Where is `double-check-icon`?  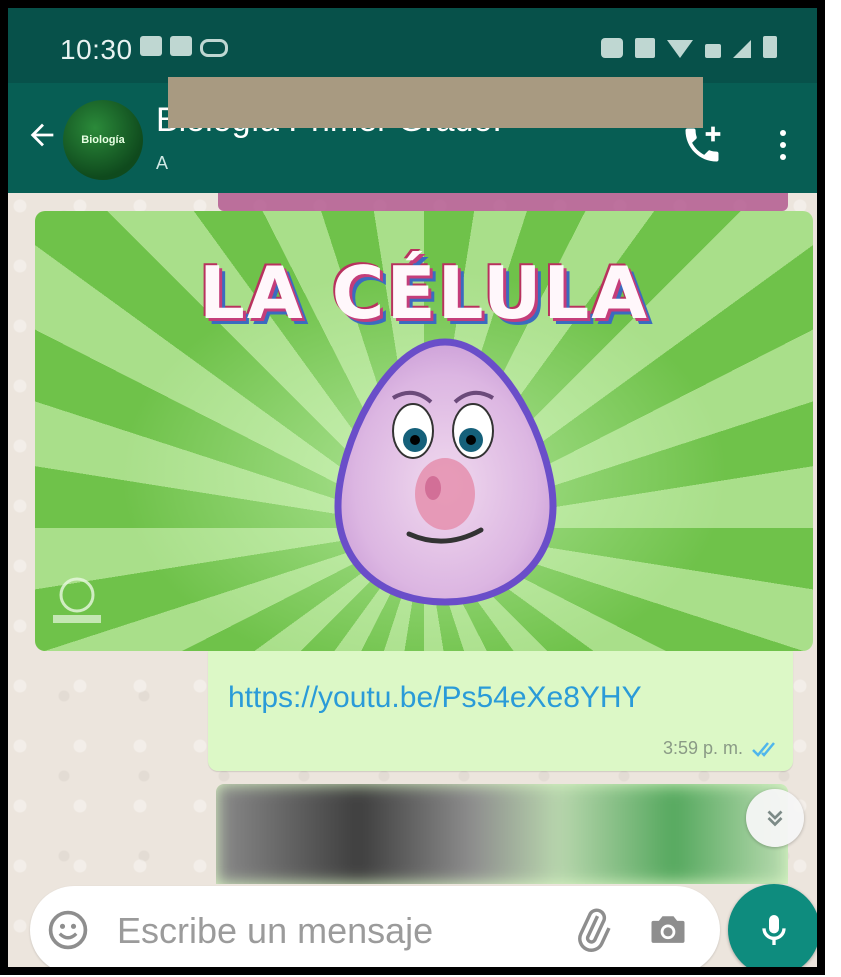 double-check-icon is located at coordinates (763, 749).